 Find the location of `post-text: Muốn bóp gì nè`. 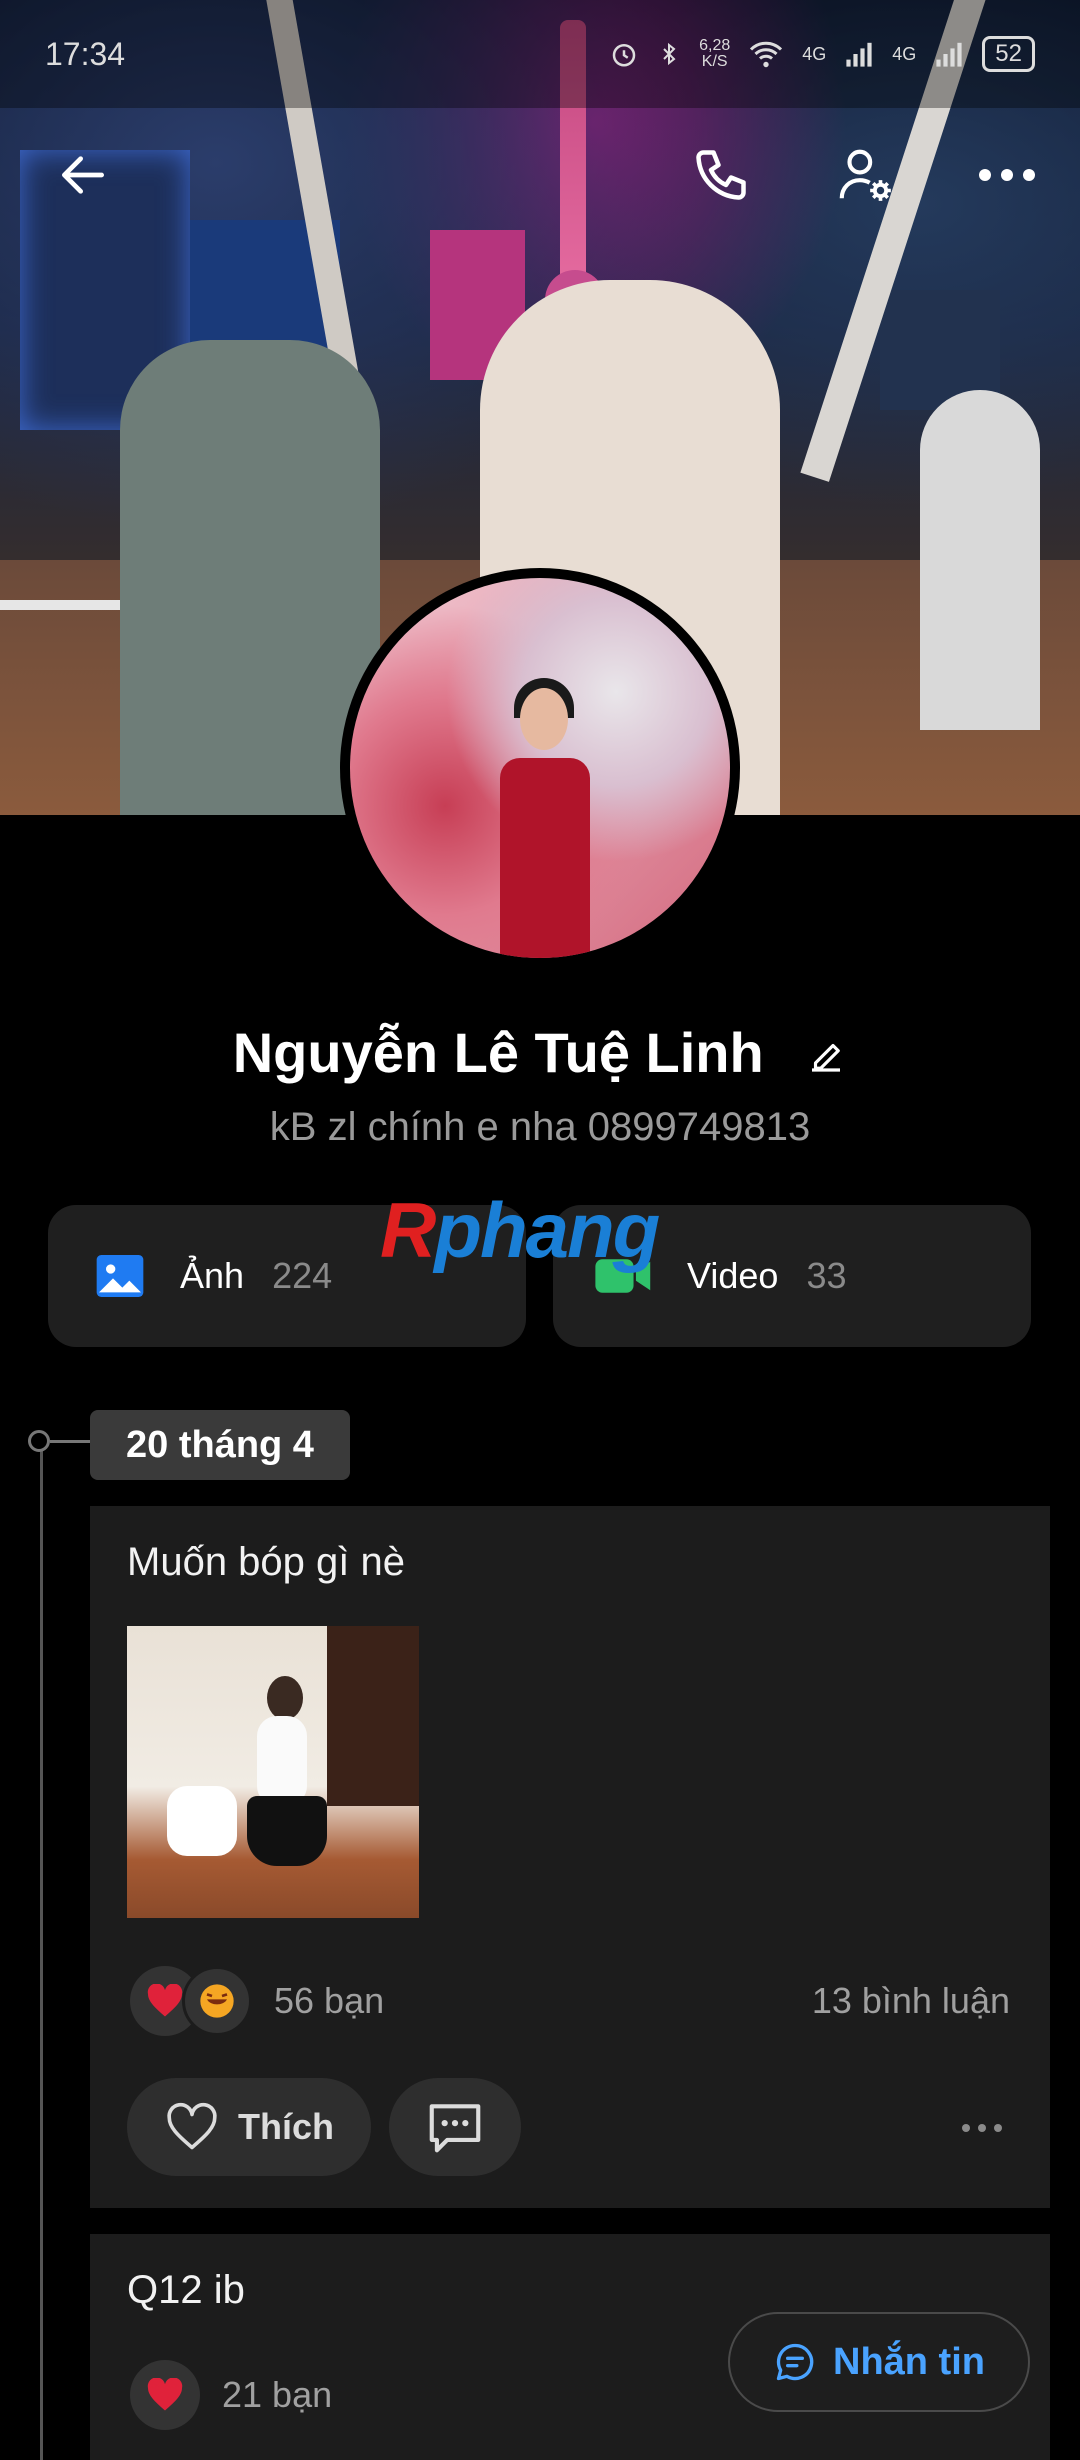

post-text: Muốn bóp gì nè is located at coordinates (266, 1562).